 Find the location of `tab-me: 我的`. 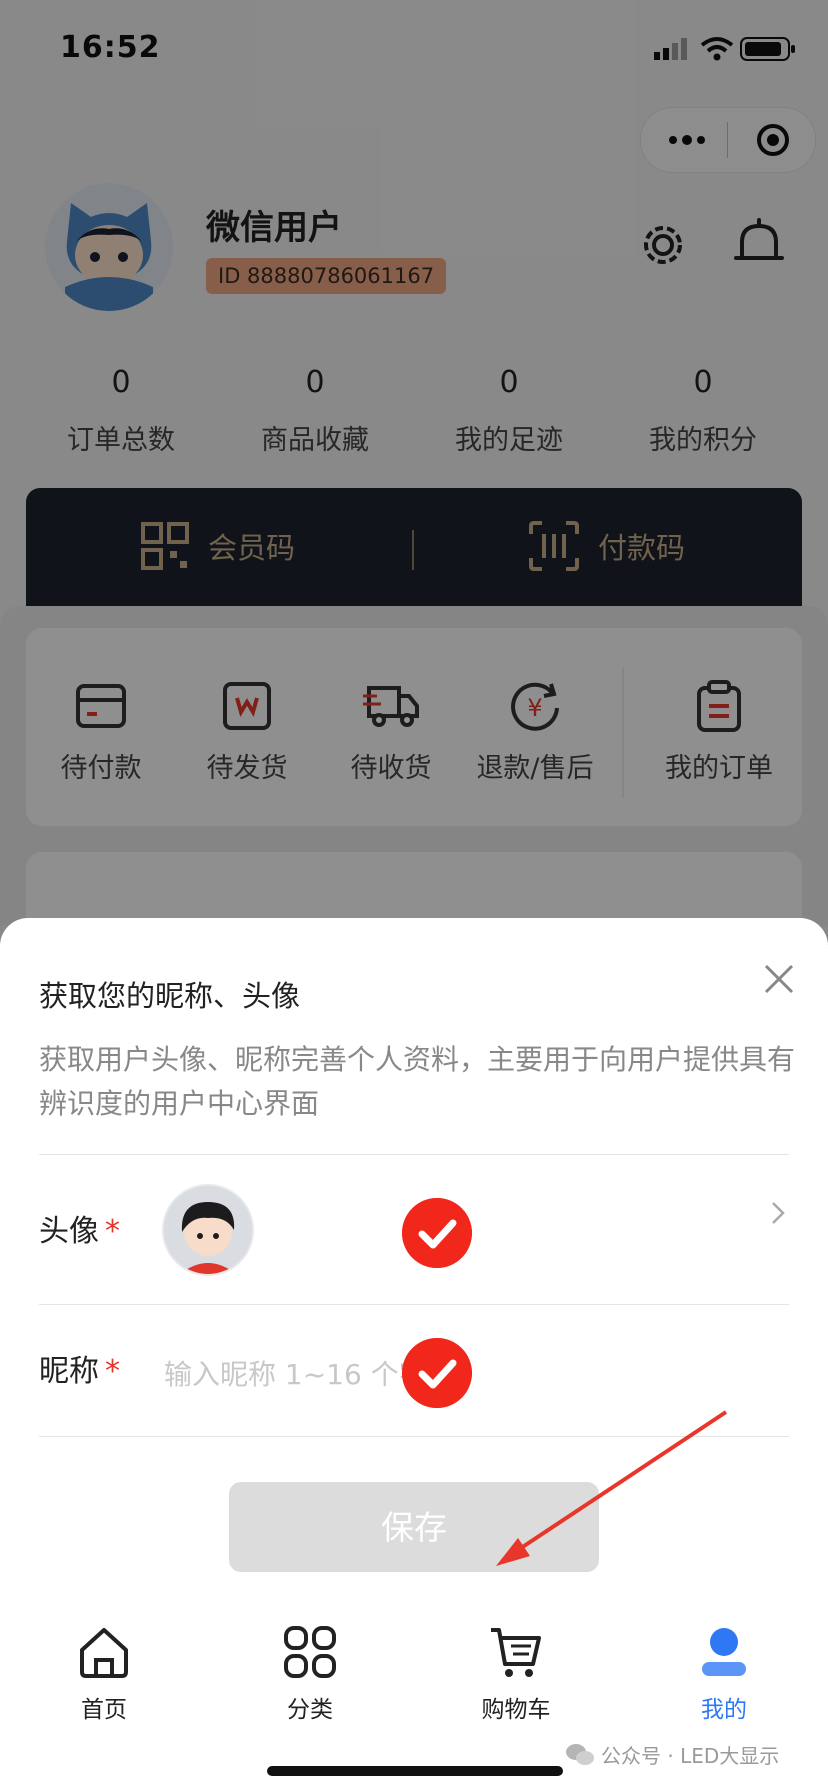

tab-me: 我的 is located at coordinates (724, 1674).